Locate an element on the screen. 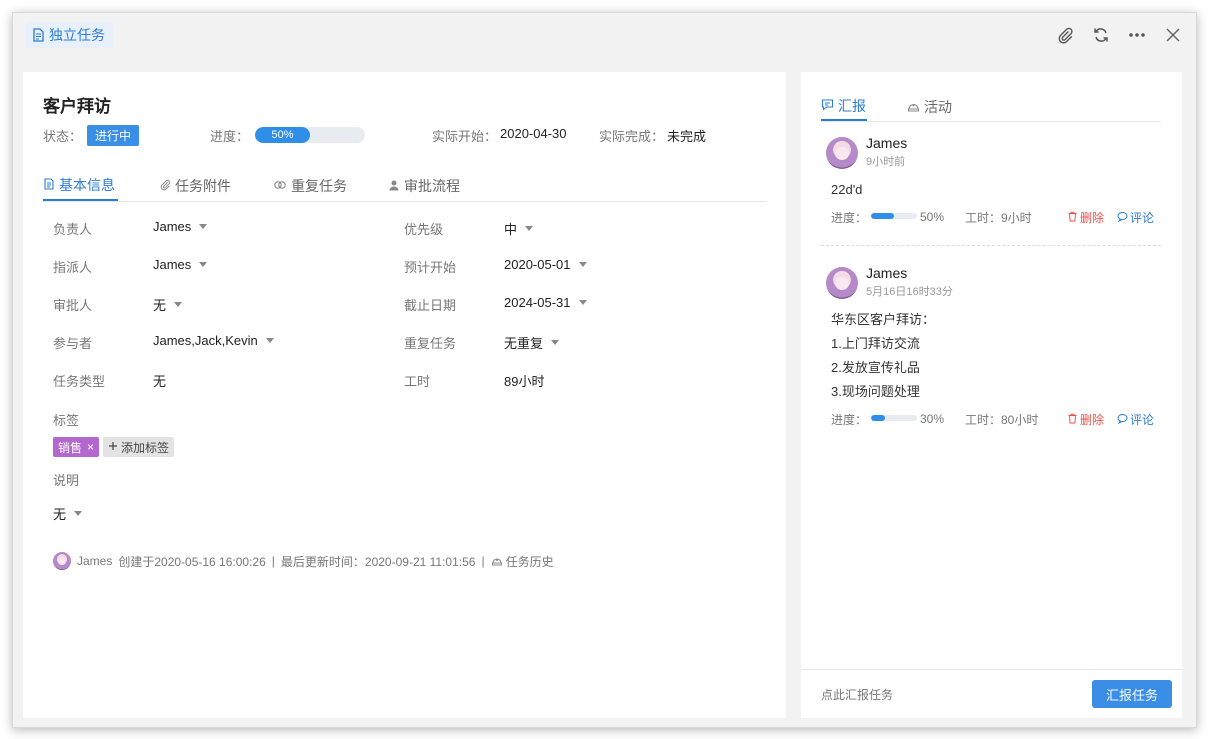 The width and height of the screenshot is (1209, 739). activity-icon is located at coordinates (913, 107).